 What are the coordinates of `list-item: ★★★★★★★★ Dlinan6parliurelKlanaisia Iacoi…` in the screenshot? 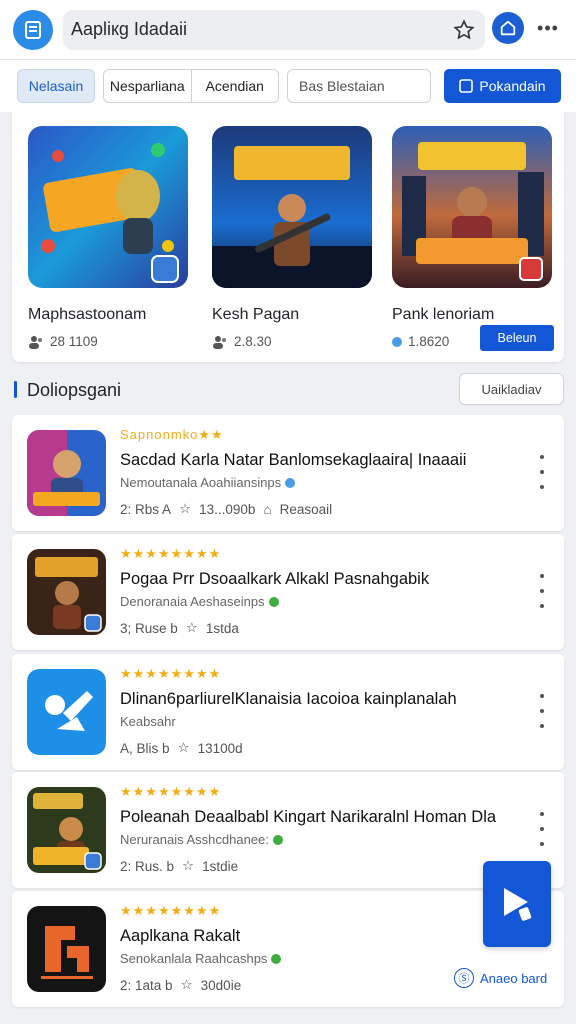 It's located at (288, 712).